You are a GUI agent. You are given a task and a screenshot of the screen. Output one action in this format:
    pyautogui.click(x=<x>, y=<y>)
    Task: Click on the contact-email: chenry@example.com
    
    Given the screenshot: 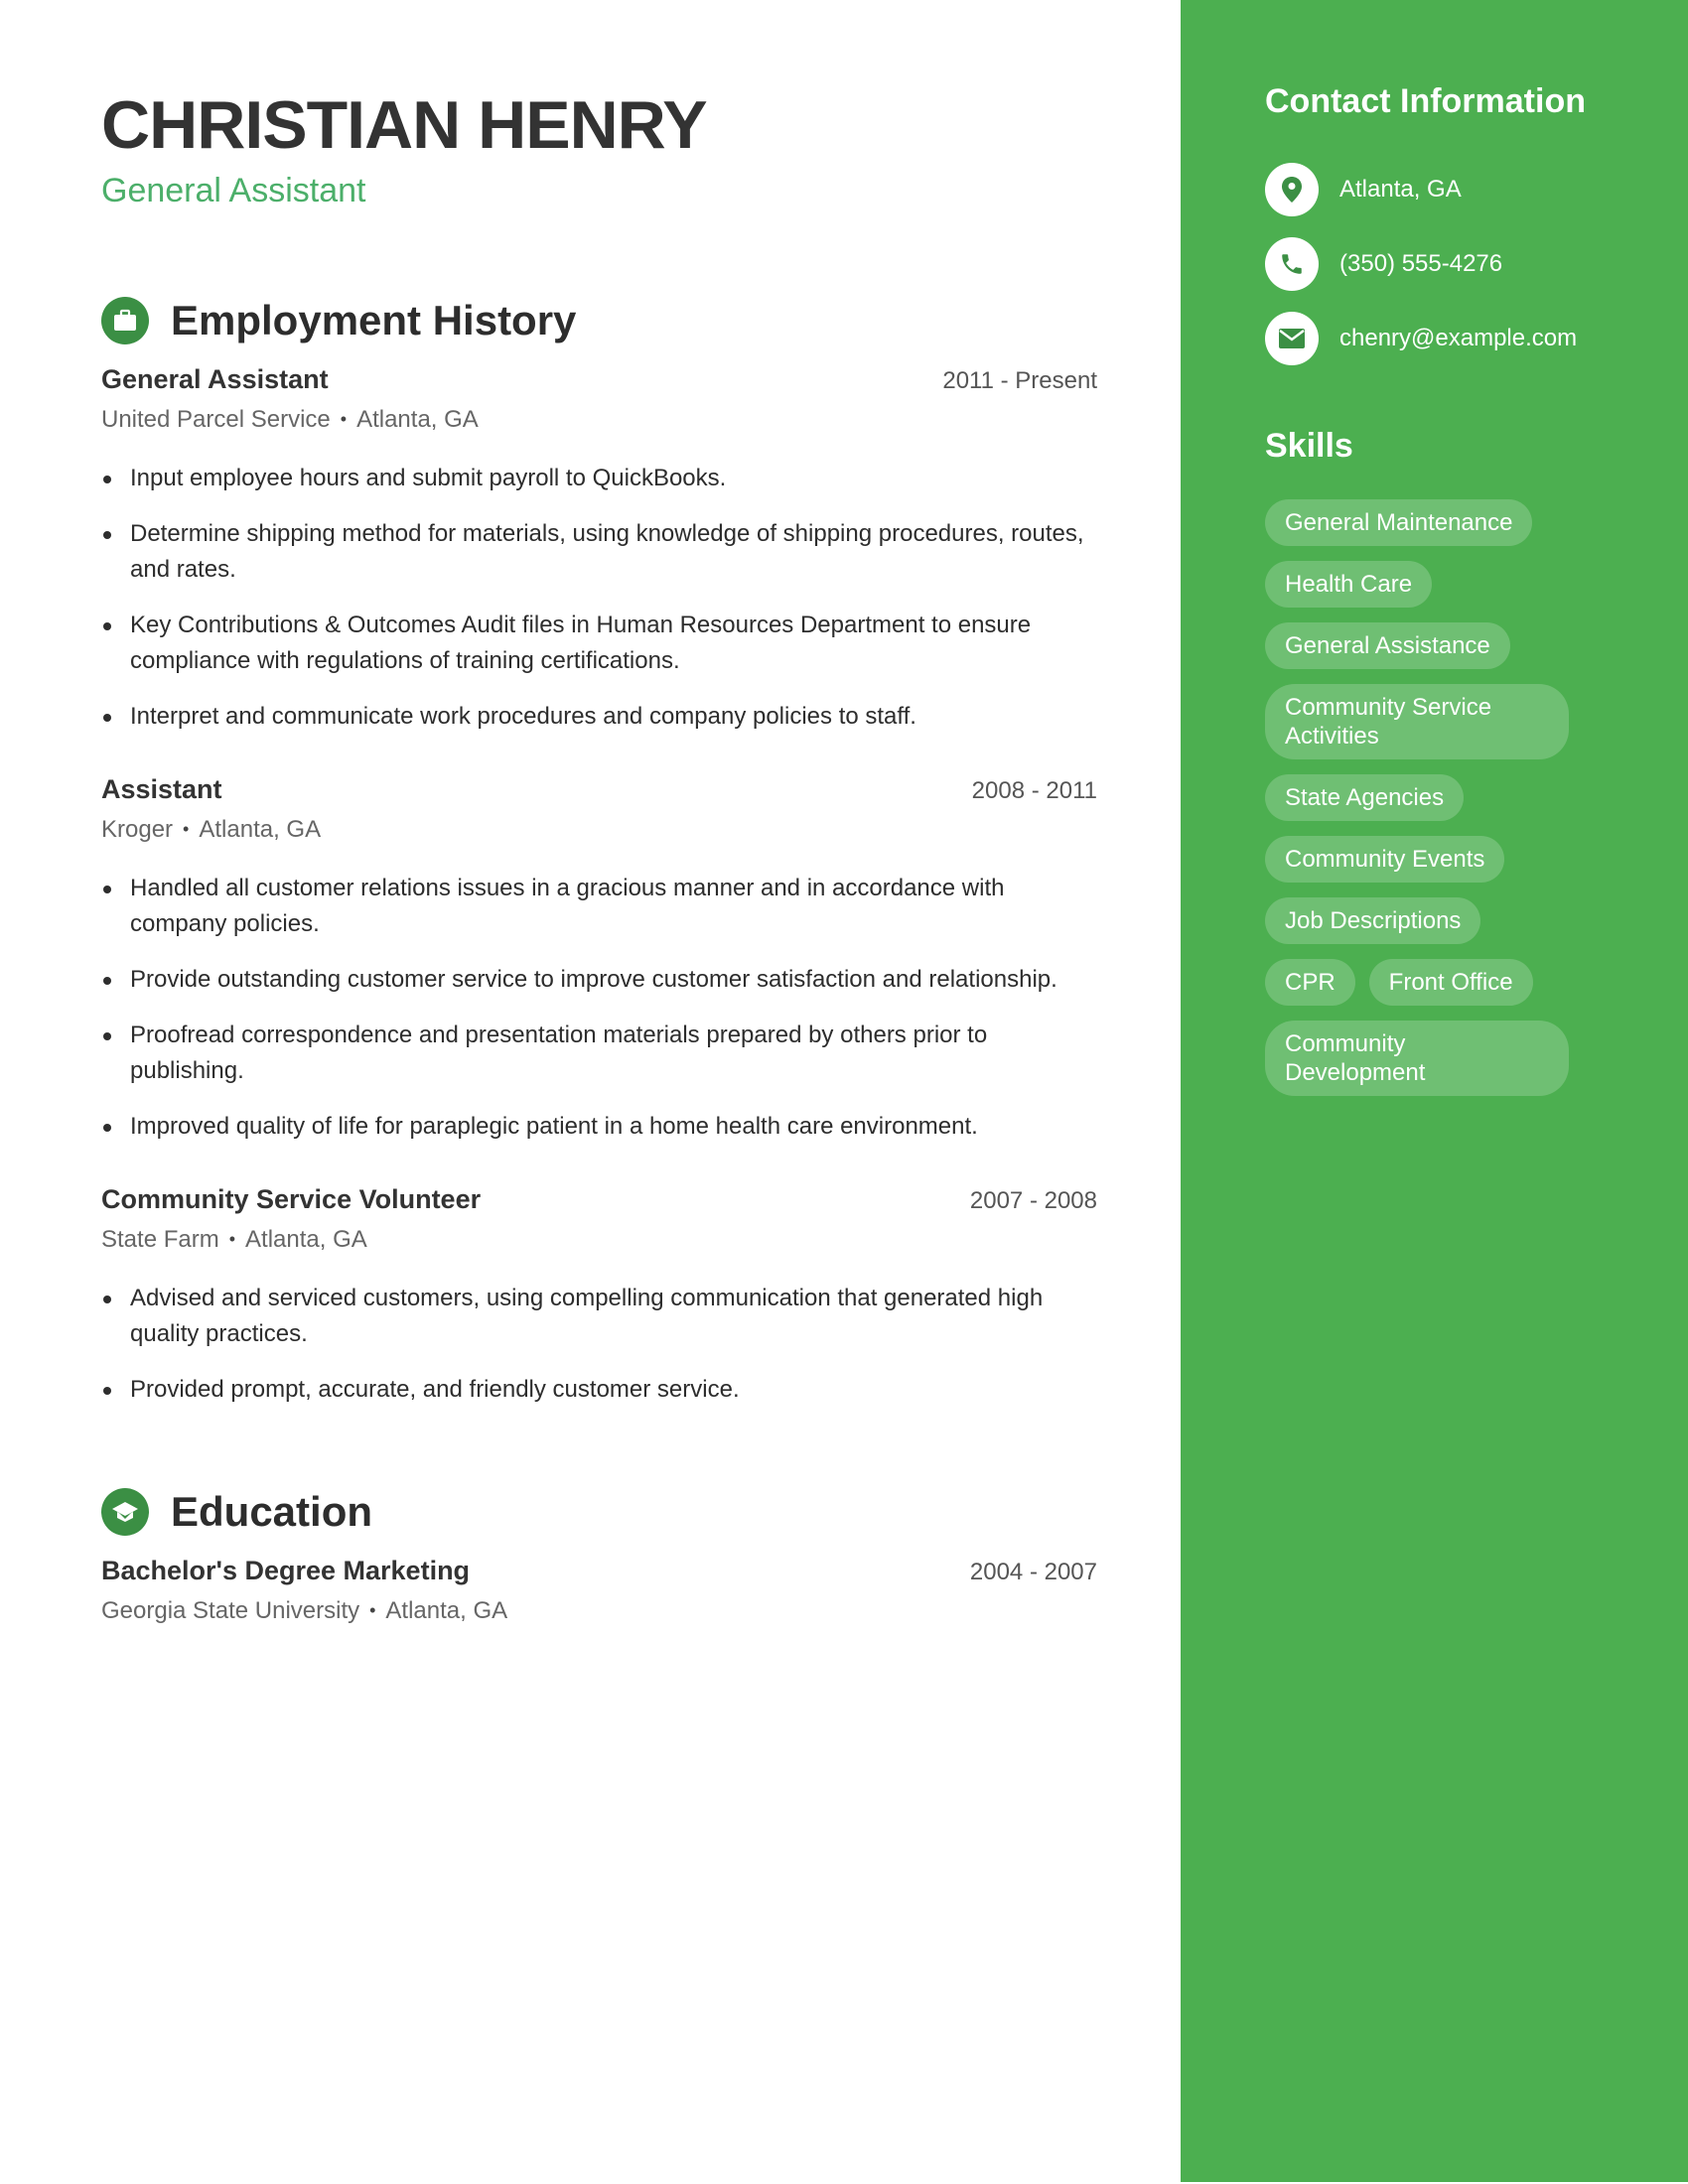 What is the action you would take?
    pyautogui.click(x=1421, y=338)
    